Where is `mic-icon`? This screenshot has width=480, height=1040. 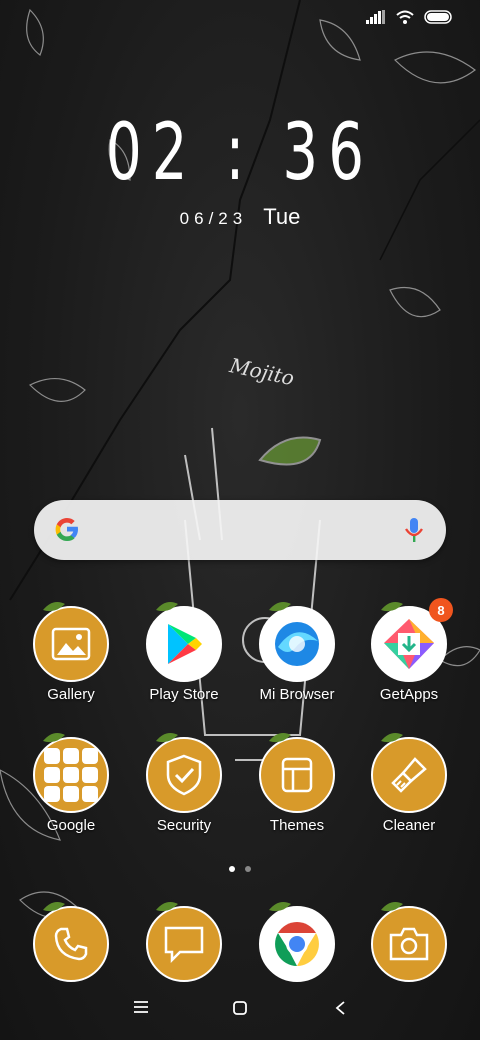
mic-icon is located at coordinates (414, 530).